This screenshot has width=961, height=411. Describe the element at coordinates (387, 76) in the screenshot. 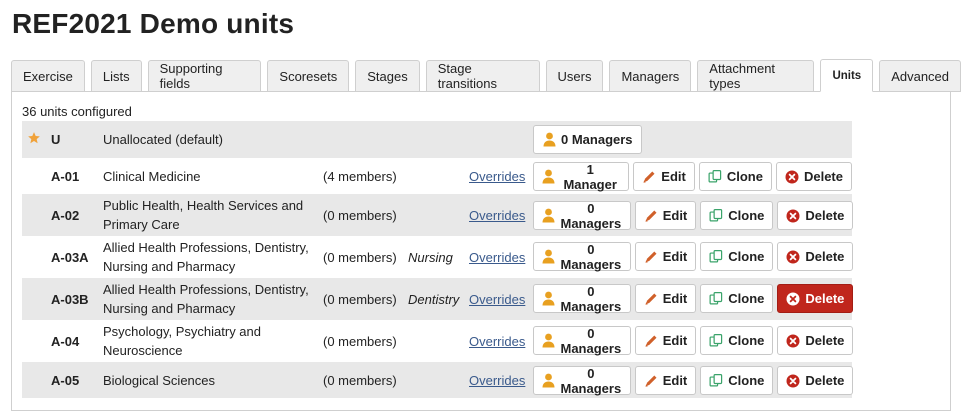

I see `tab-stages: Stages` at that location.